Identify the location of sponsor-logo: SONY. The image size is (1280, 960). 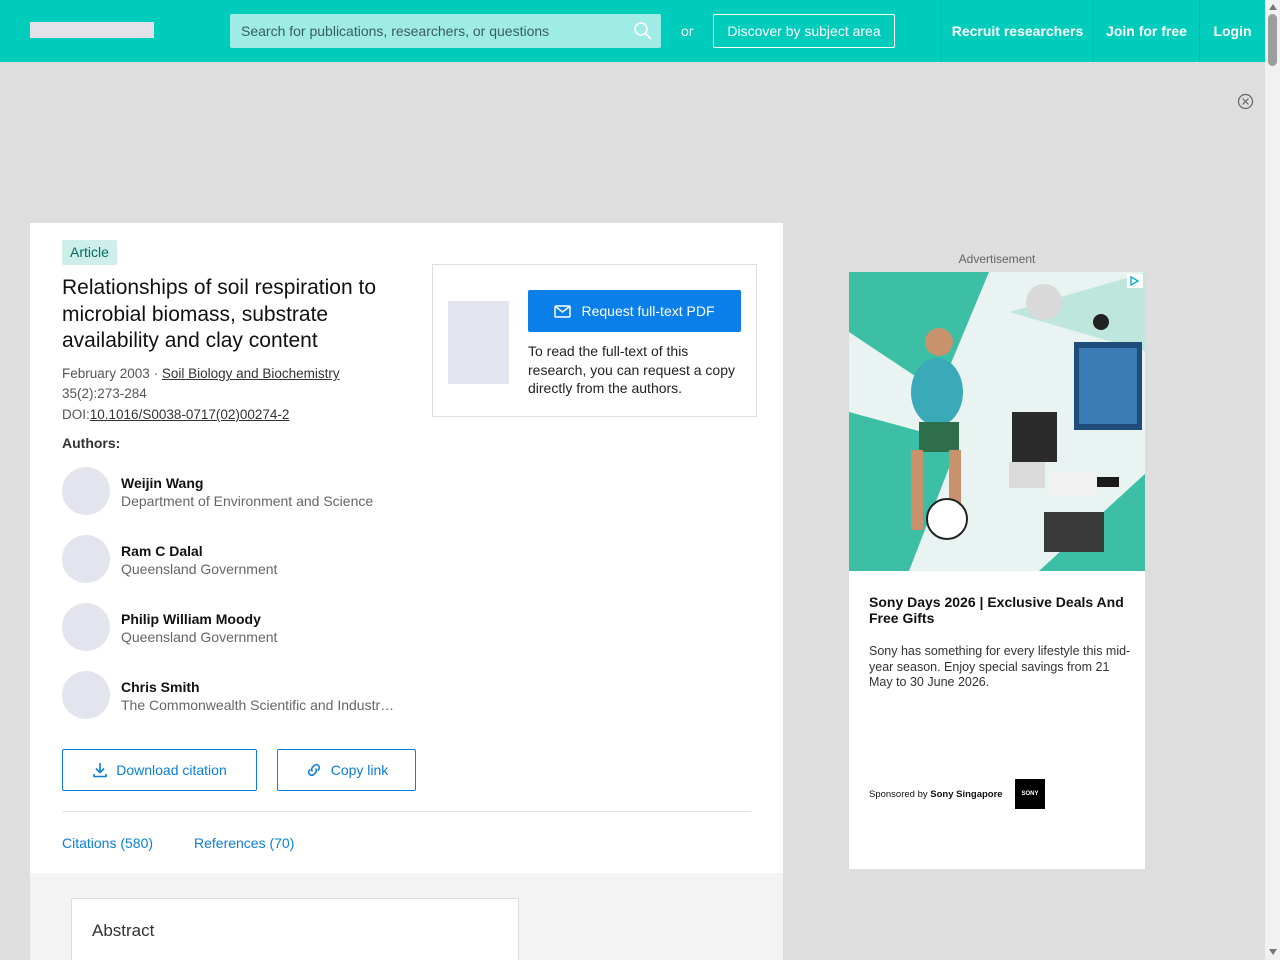
(1030, 794).